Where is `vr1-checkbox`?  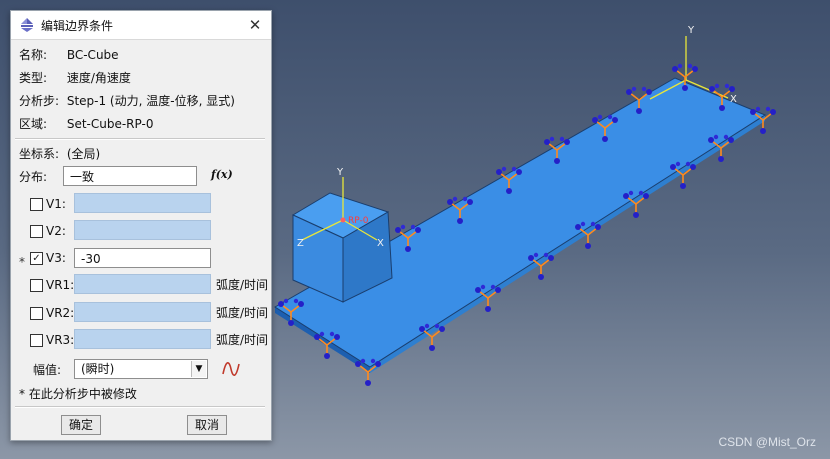 vr1-checkbox is located at coordinates (36, 285).